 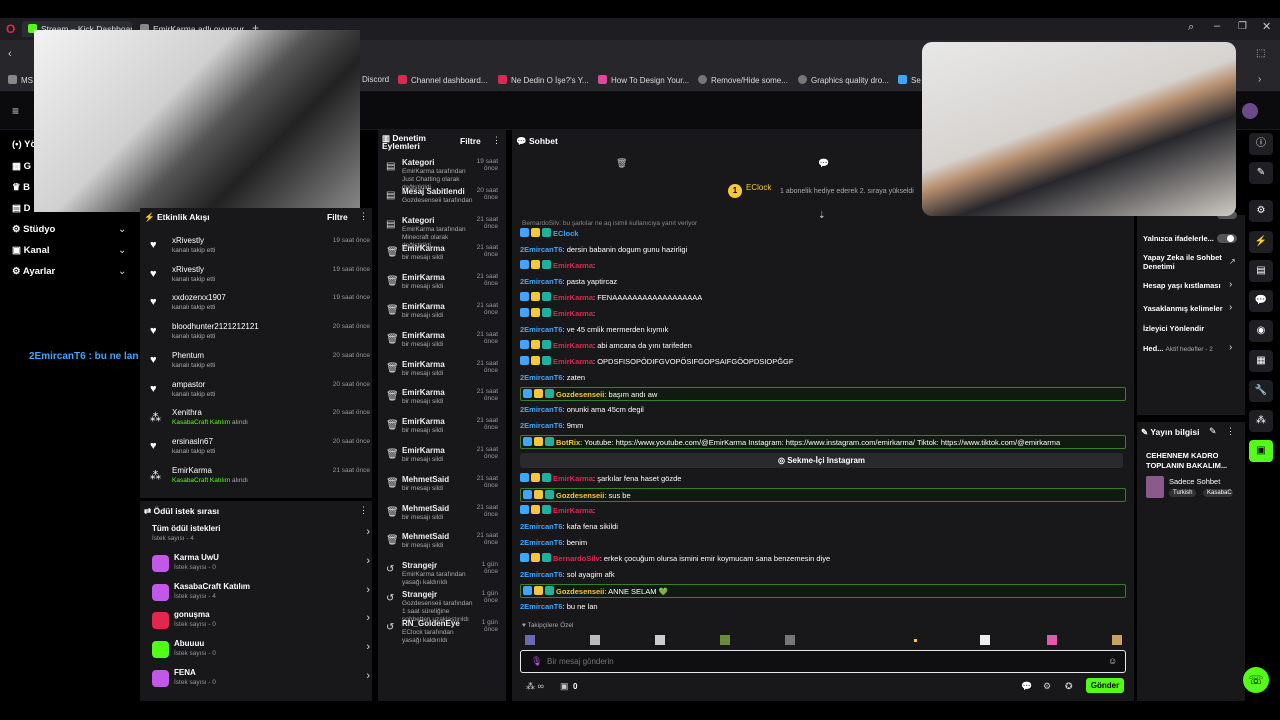 What do you see at coordinates (1191, 328) in the screenshot?
I see `setting-redirect-viewers: İzleyici Yönlendir` at bounding box center [1191, 328].